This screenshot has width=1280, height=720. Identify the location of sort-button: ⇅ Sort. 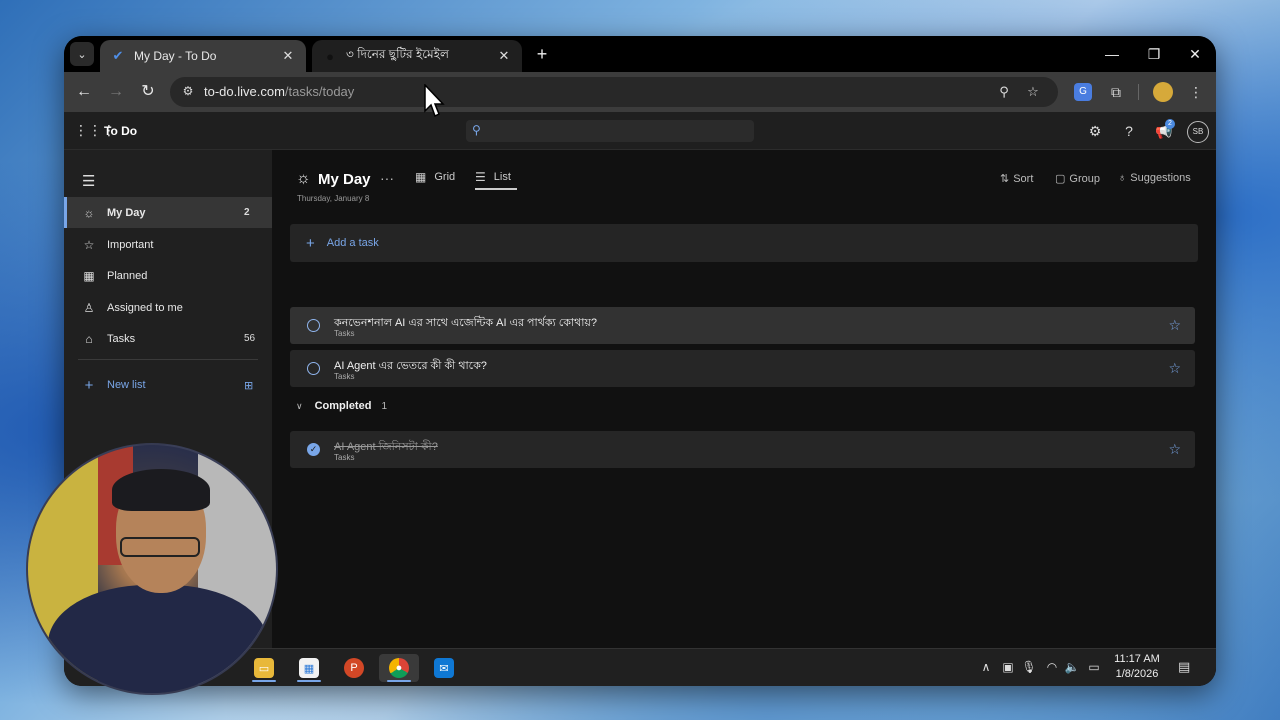
(1017, 179).